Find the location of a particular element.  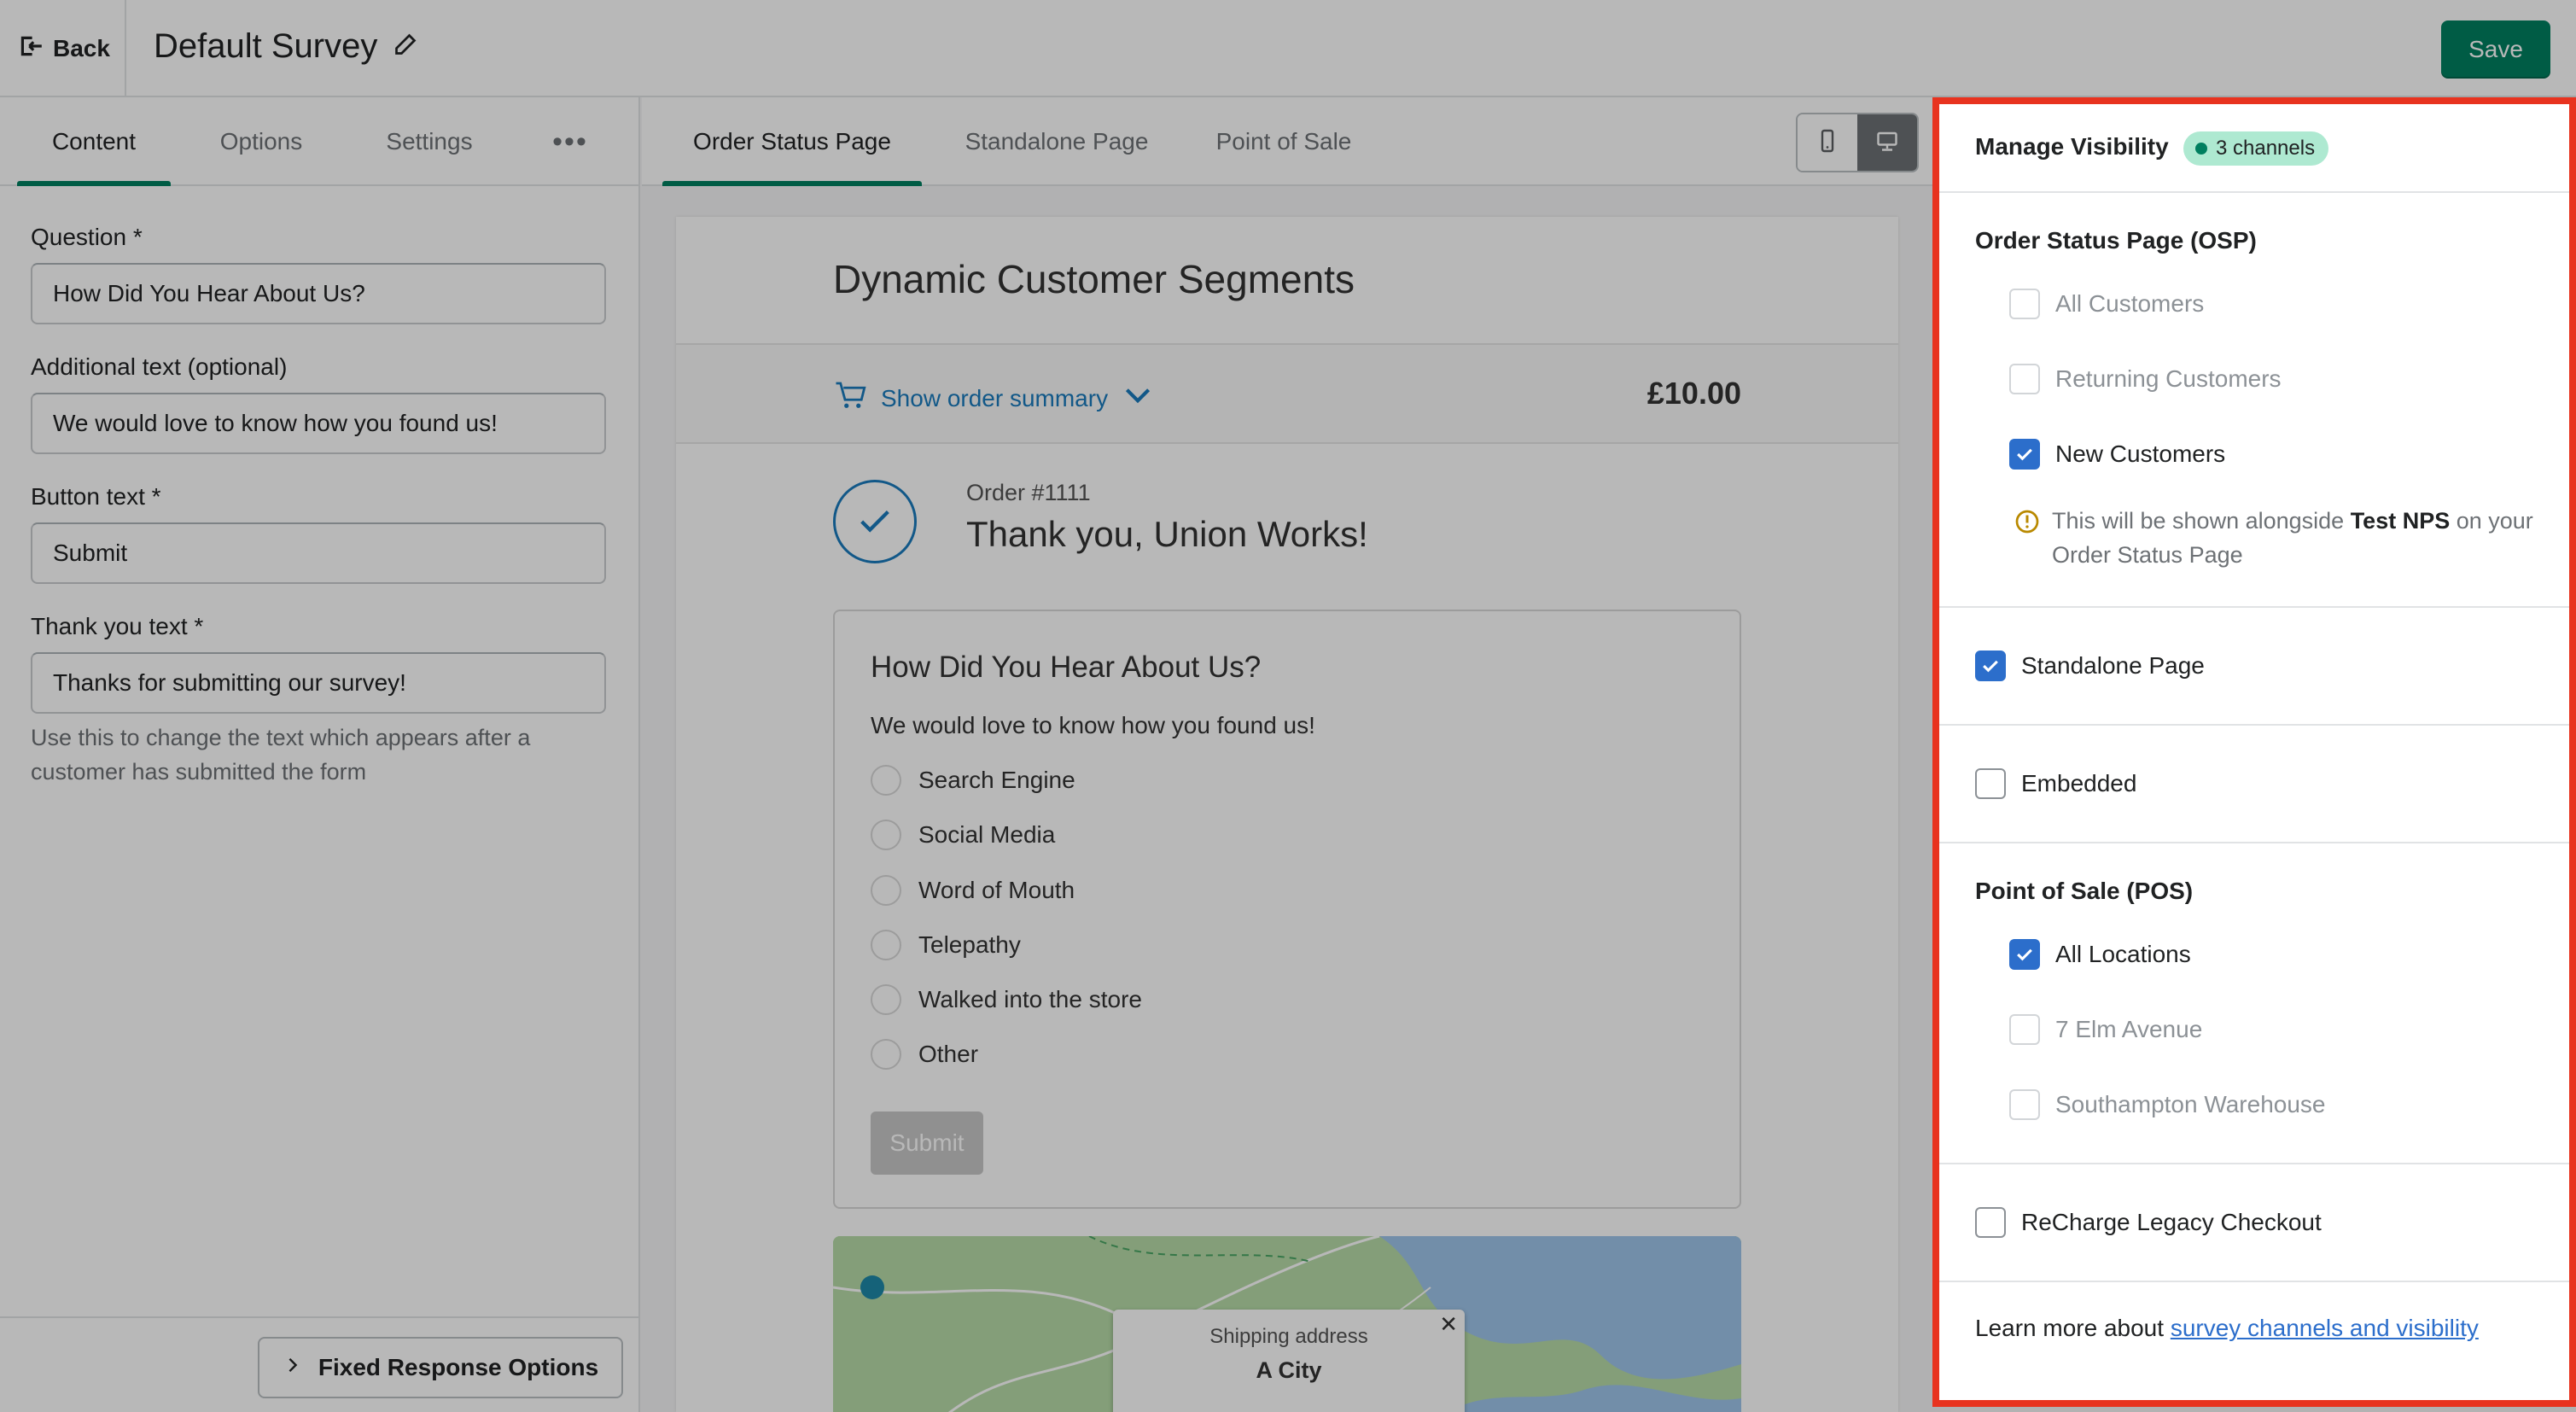

survey-option: Search Engine is located at coordinates (973, 780).